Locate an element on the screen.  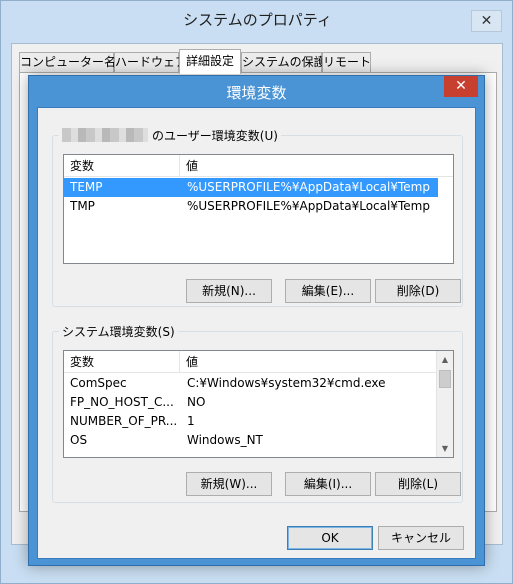
tab-advanced: 詳細設定 is located at coordinates (210, 61).